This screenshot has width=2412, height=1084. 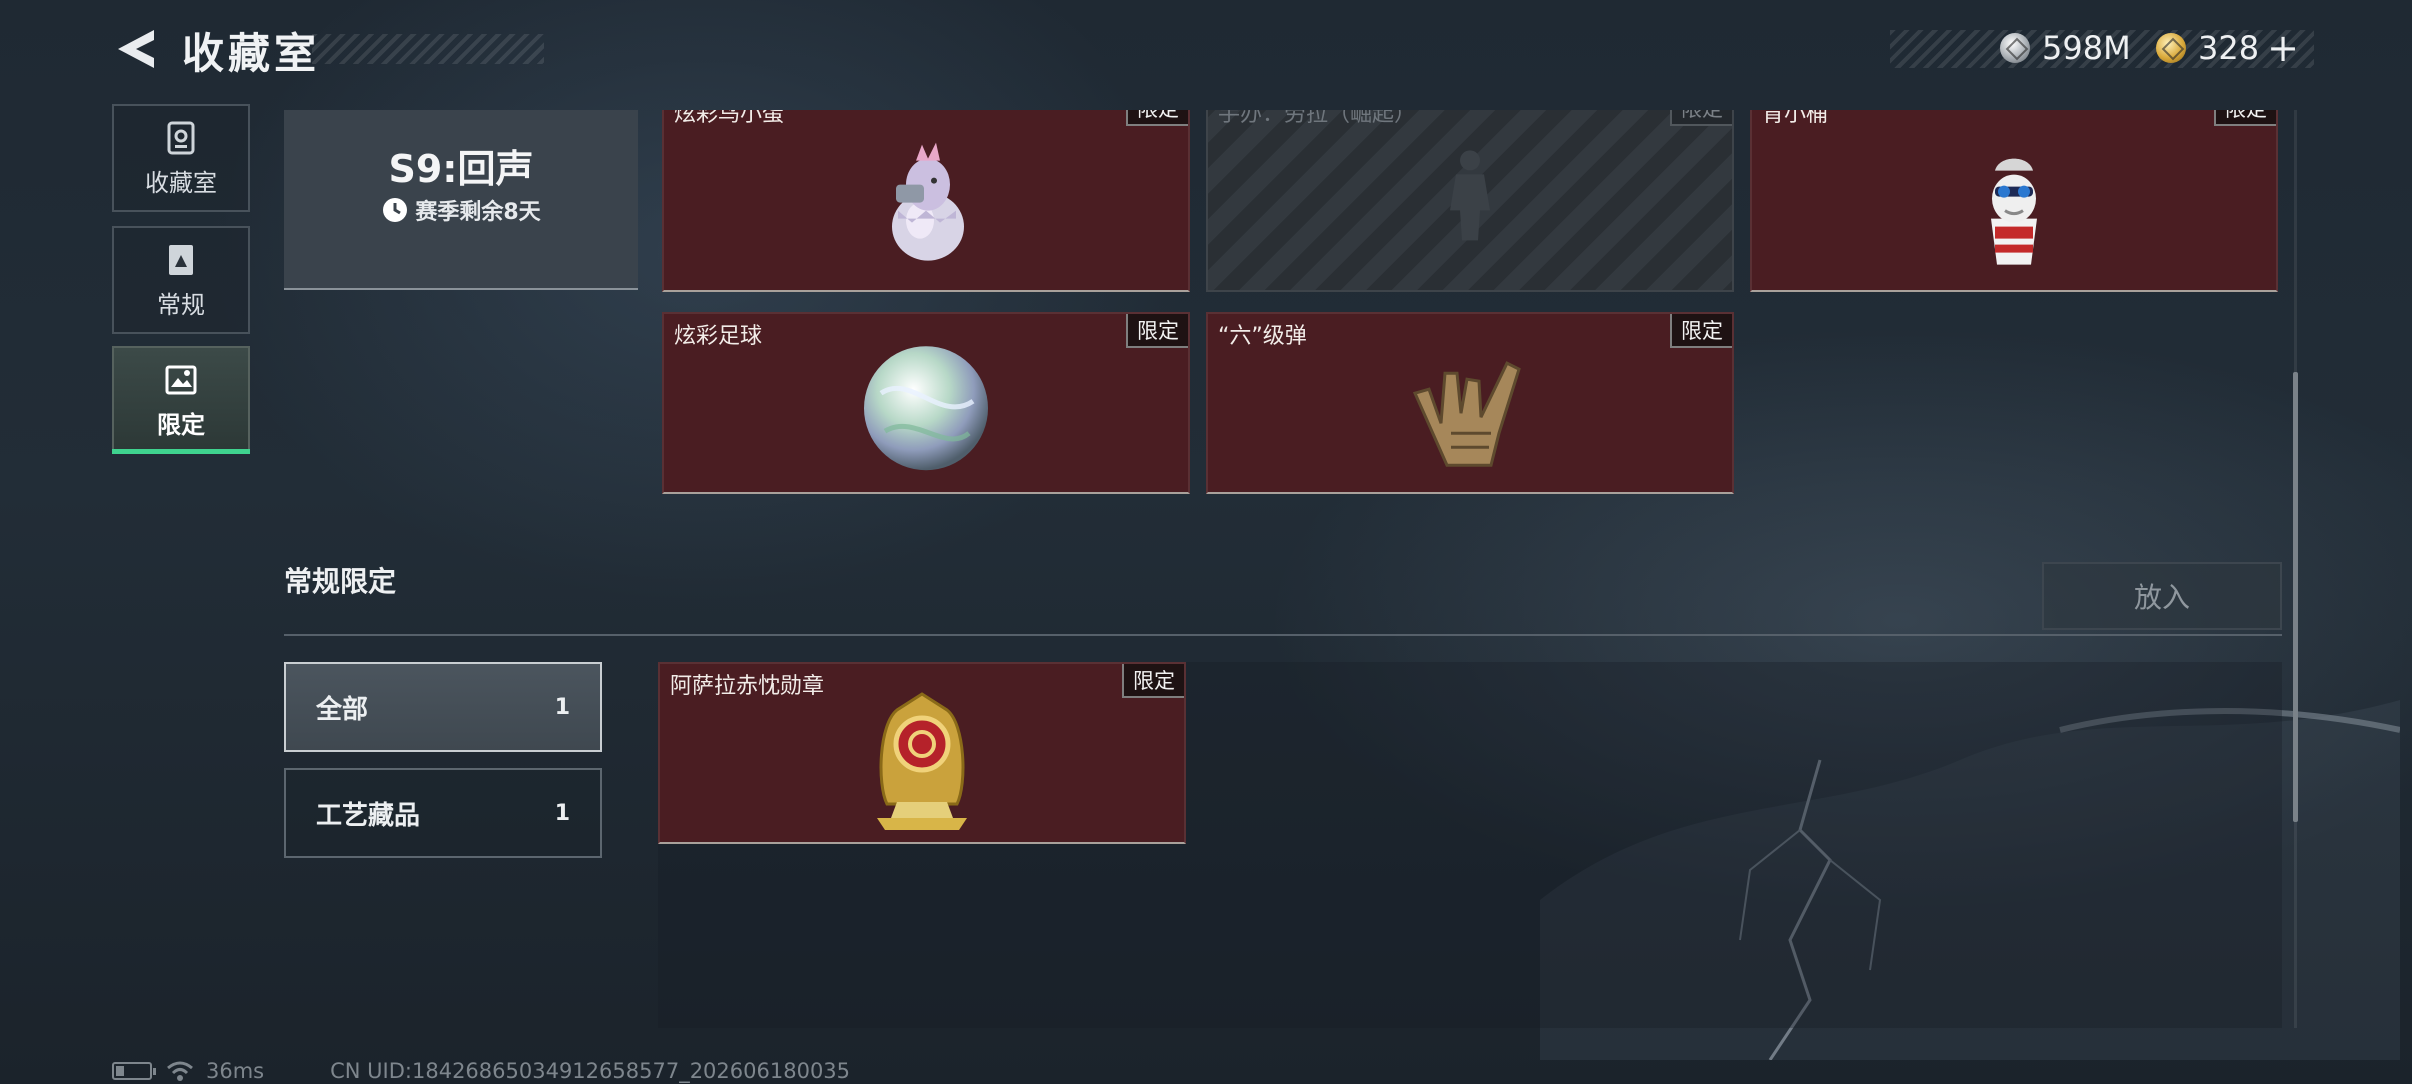 What do you see at coordinates (926, 408) in the screenshot?
I see `iridescent-football-icon` at bounding box center [926, 408].